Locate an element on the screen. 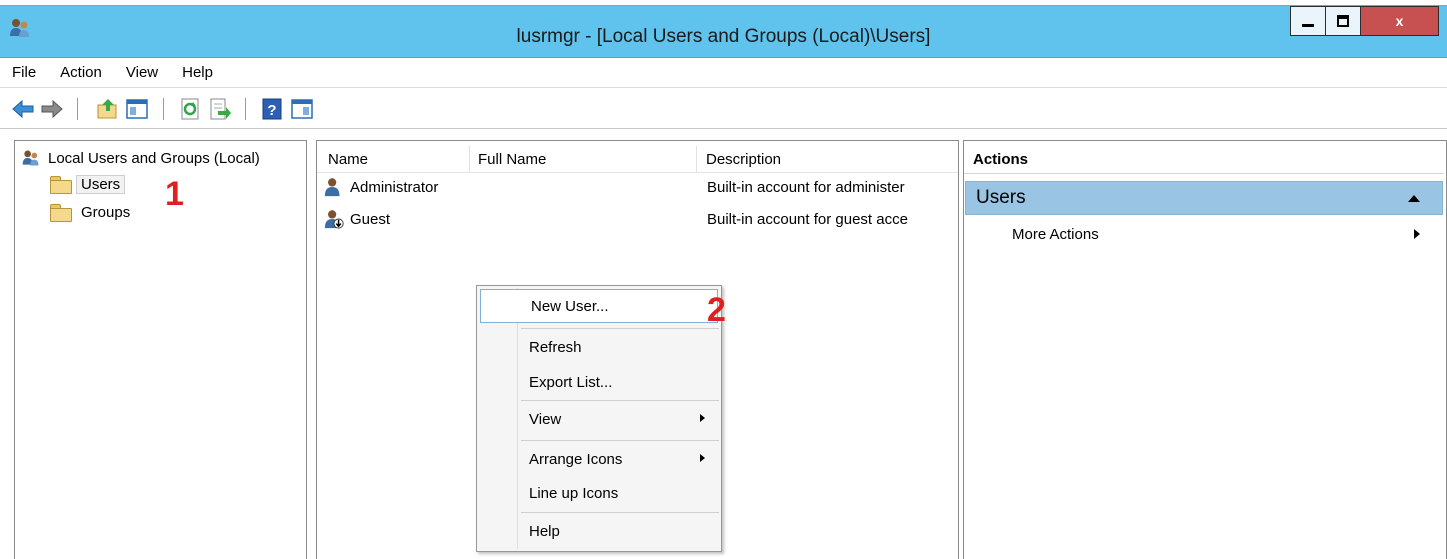 The width and height of the screenshot is (1447, 559). user-description: Built-in account for administer is located at coordinates (806, 187).